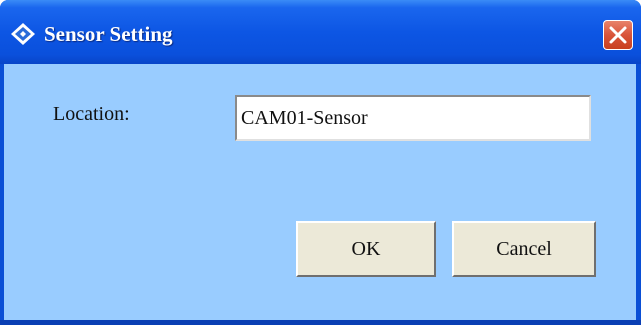 Image resolution: width=641 pixels, height=325 pixels. I want to click on close-button, so click(618, 35).